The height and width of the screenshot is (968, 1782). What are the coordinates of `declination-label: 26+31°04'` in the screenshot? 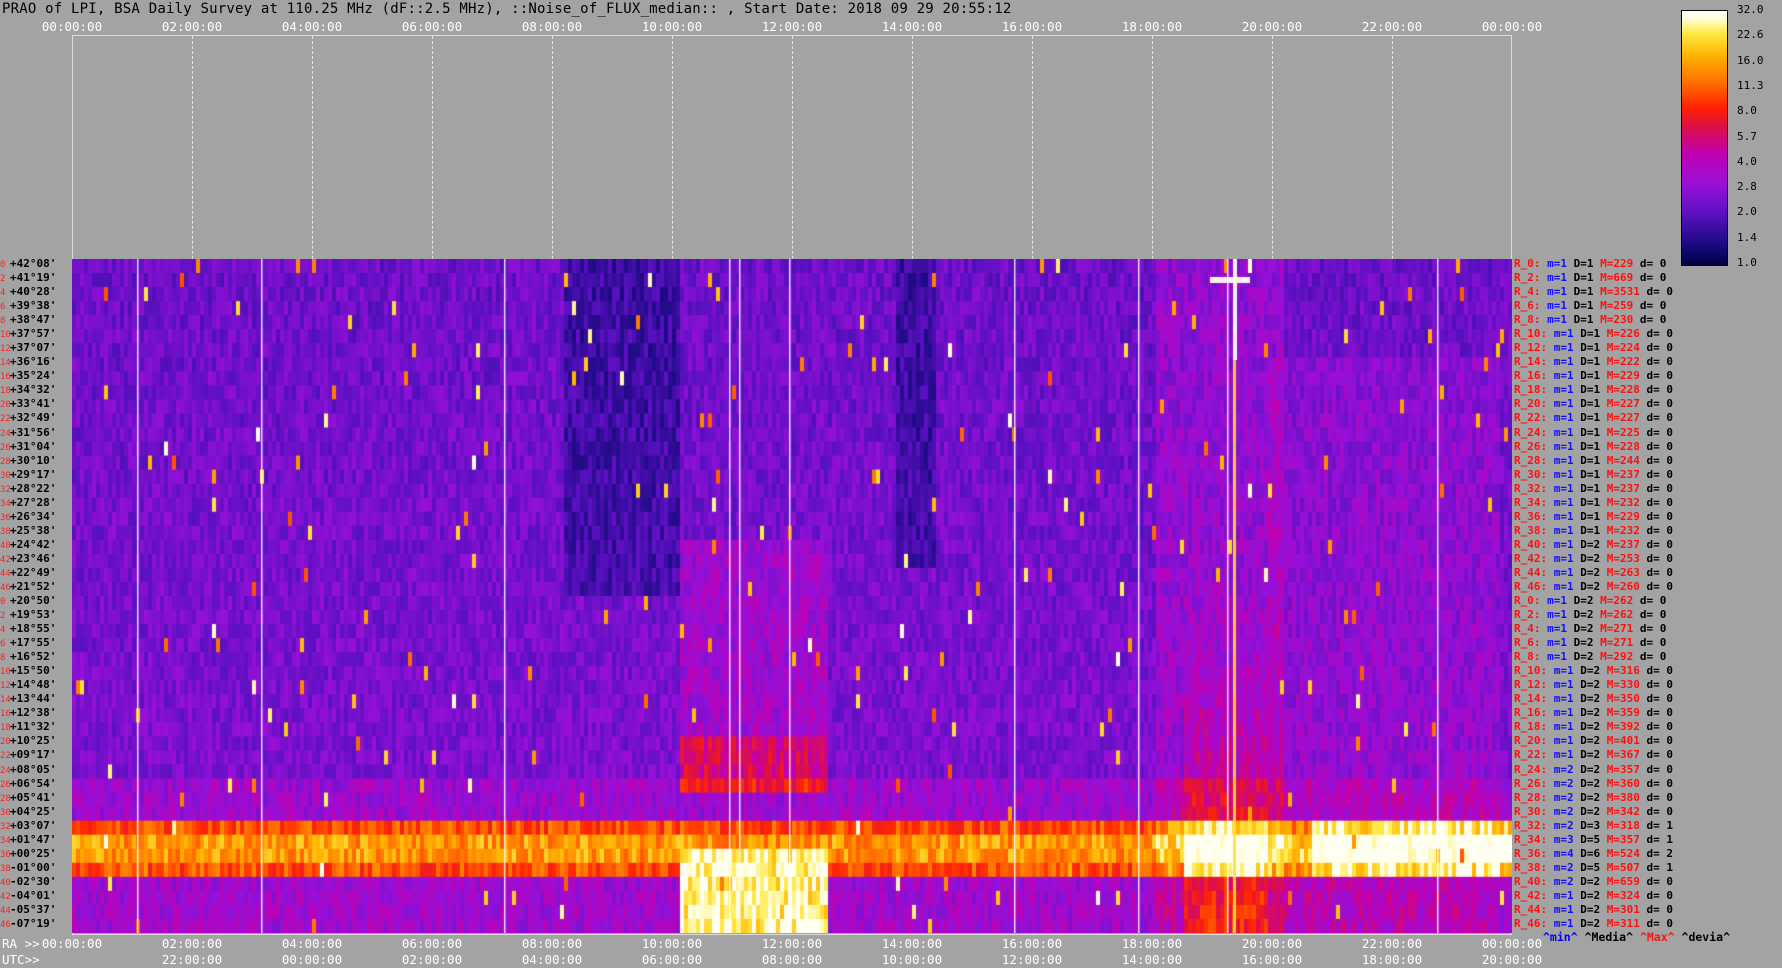 It's located at (28, 447).